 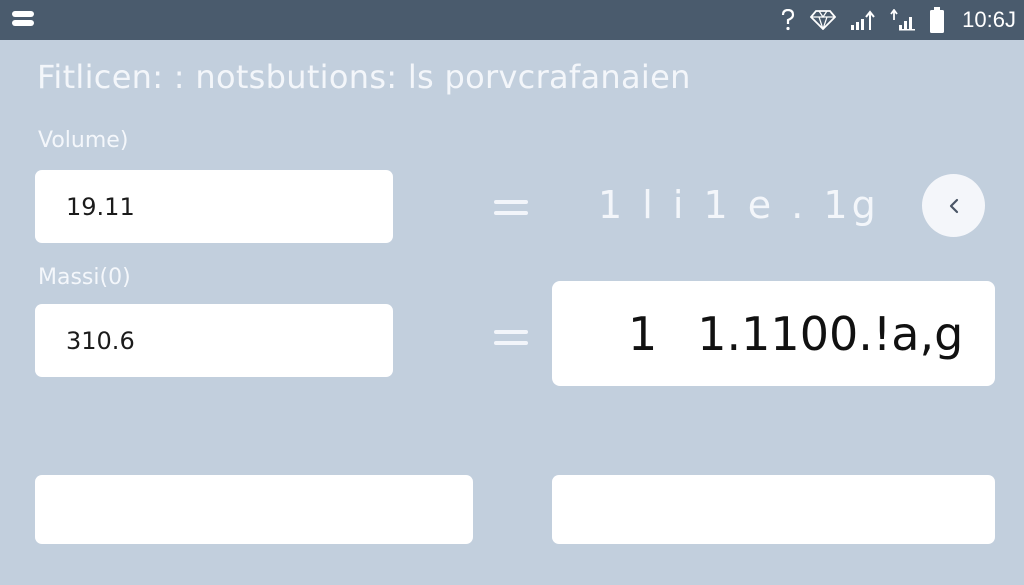 What do you see at coordinates (83, 140) in the screenshot?
I see `volume-label: Volume)` at bounding box center [83, 140].